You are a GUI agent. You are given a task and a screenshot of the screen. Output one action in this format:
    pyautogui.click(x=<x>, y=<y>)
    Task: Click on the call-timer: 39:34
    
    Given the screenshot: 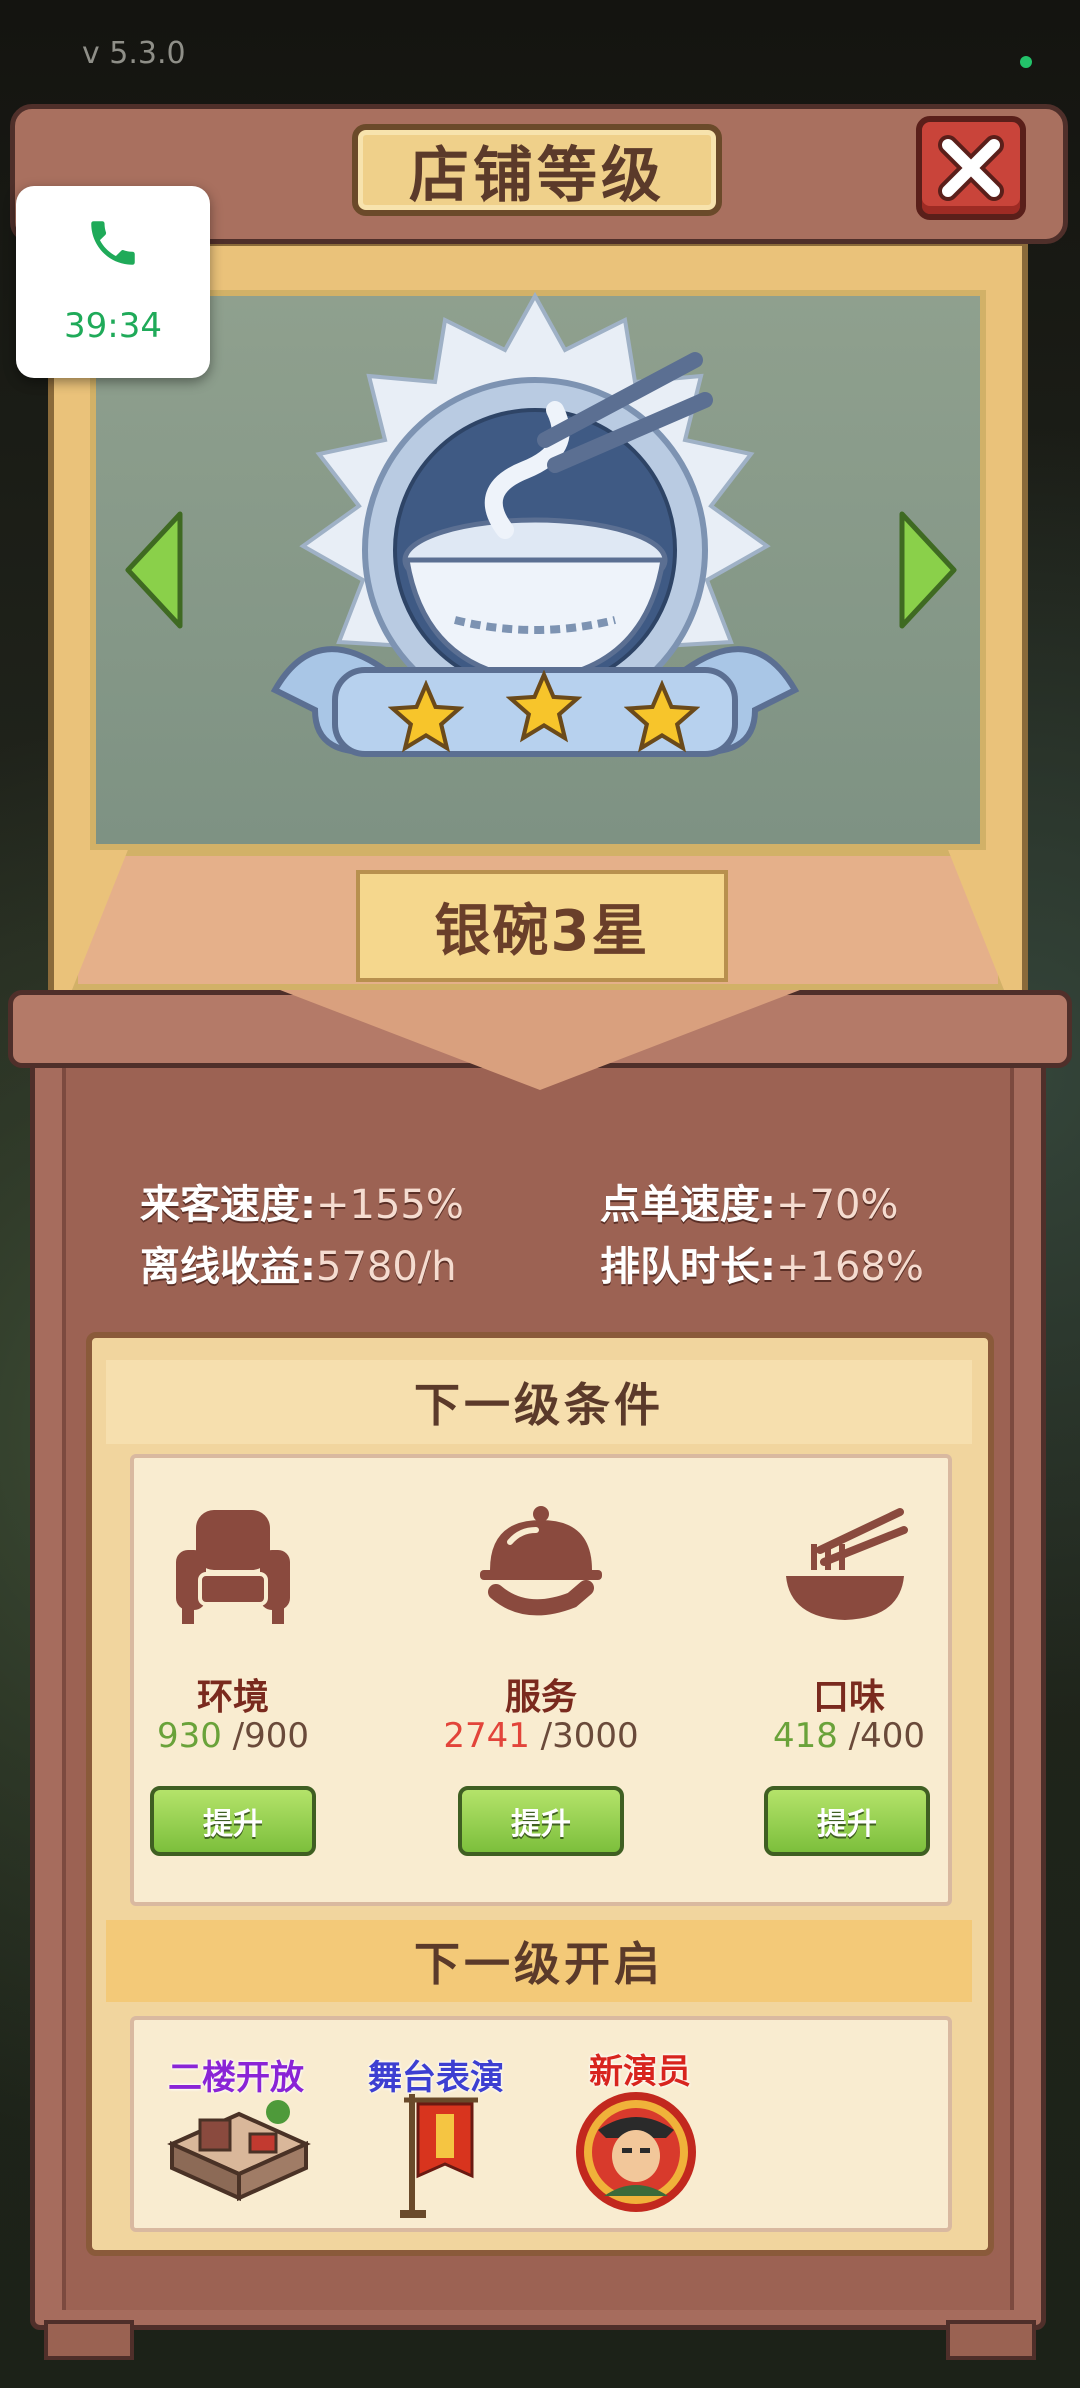 What is the action you would take?
    pyautogui.click(x=113, y=326)
    